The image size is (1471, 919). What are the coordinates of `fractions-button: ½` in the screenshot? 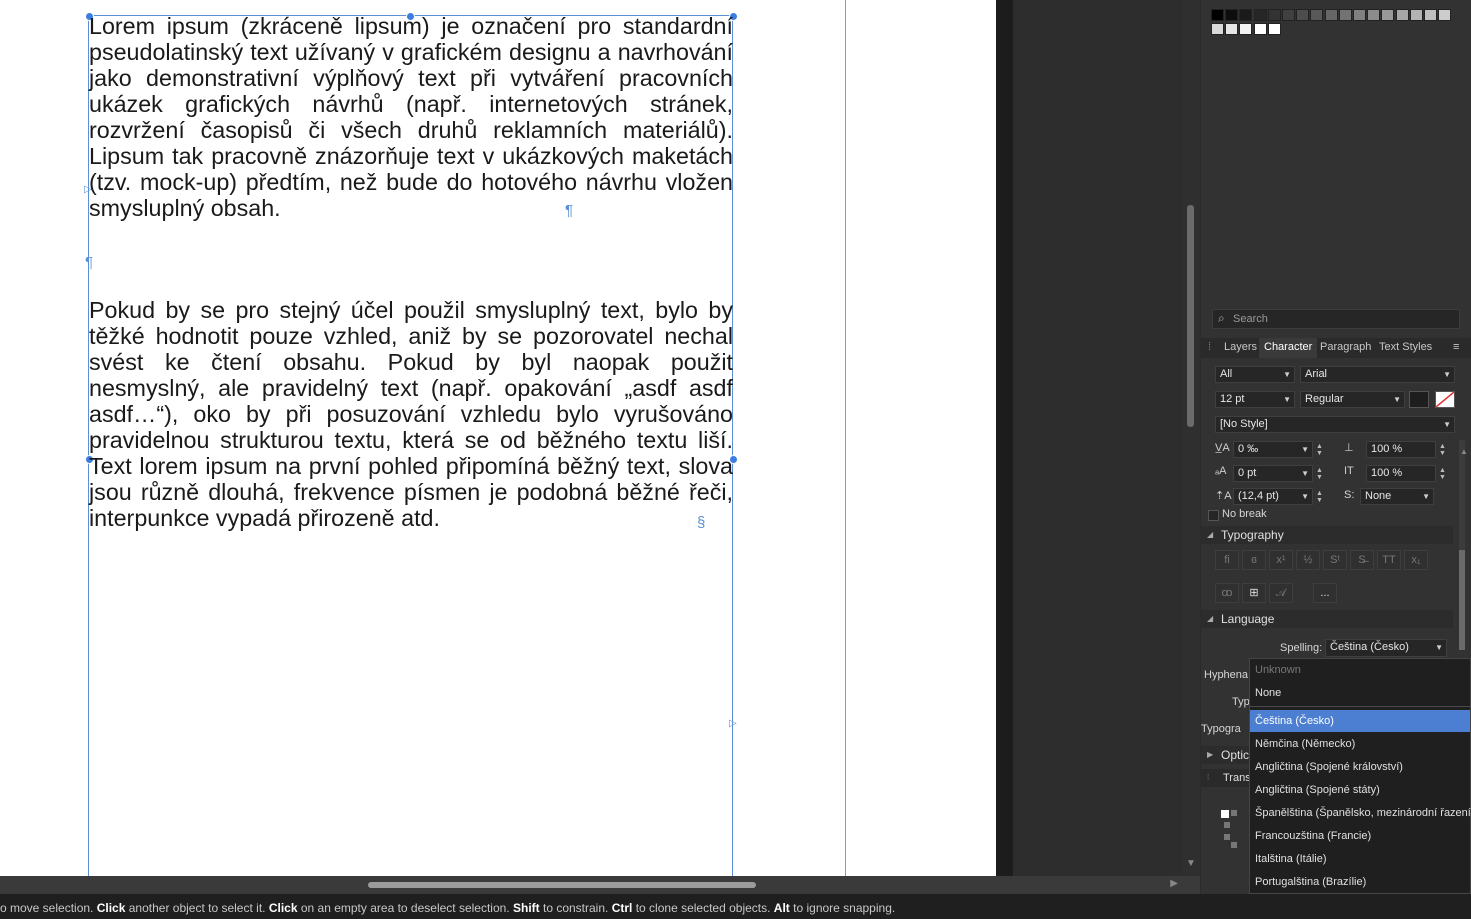 It's located at (1308, 560).